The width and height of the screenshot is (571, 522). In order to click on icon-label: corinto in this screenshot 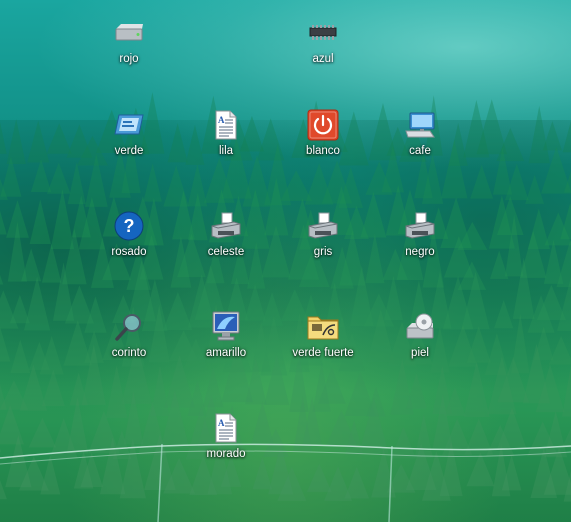, I will do `click(129, 353)`.